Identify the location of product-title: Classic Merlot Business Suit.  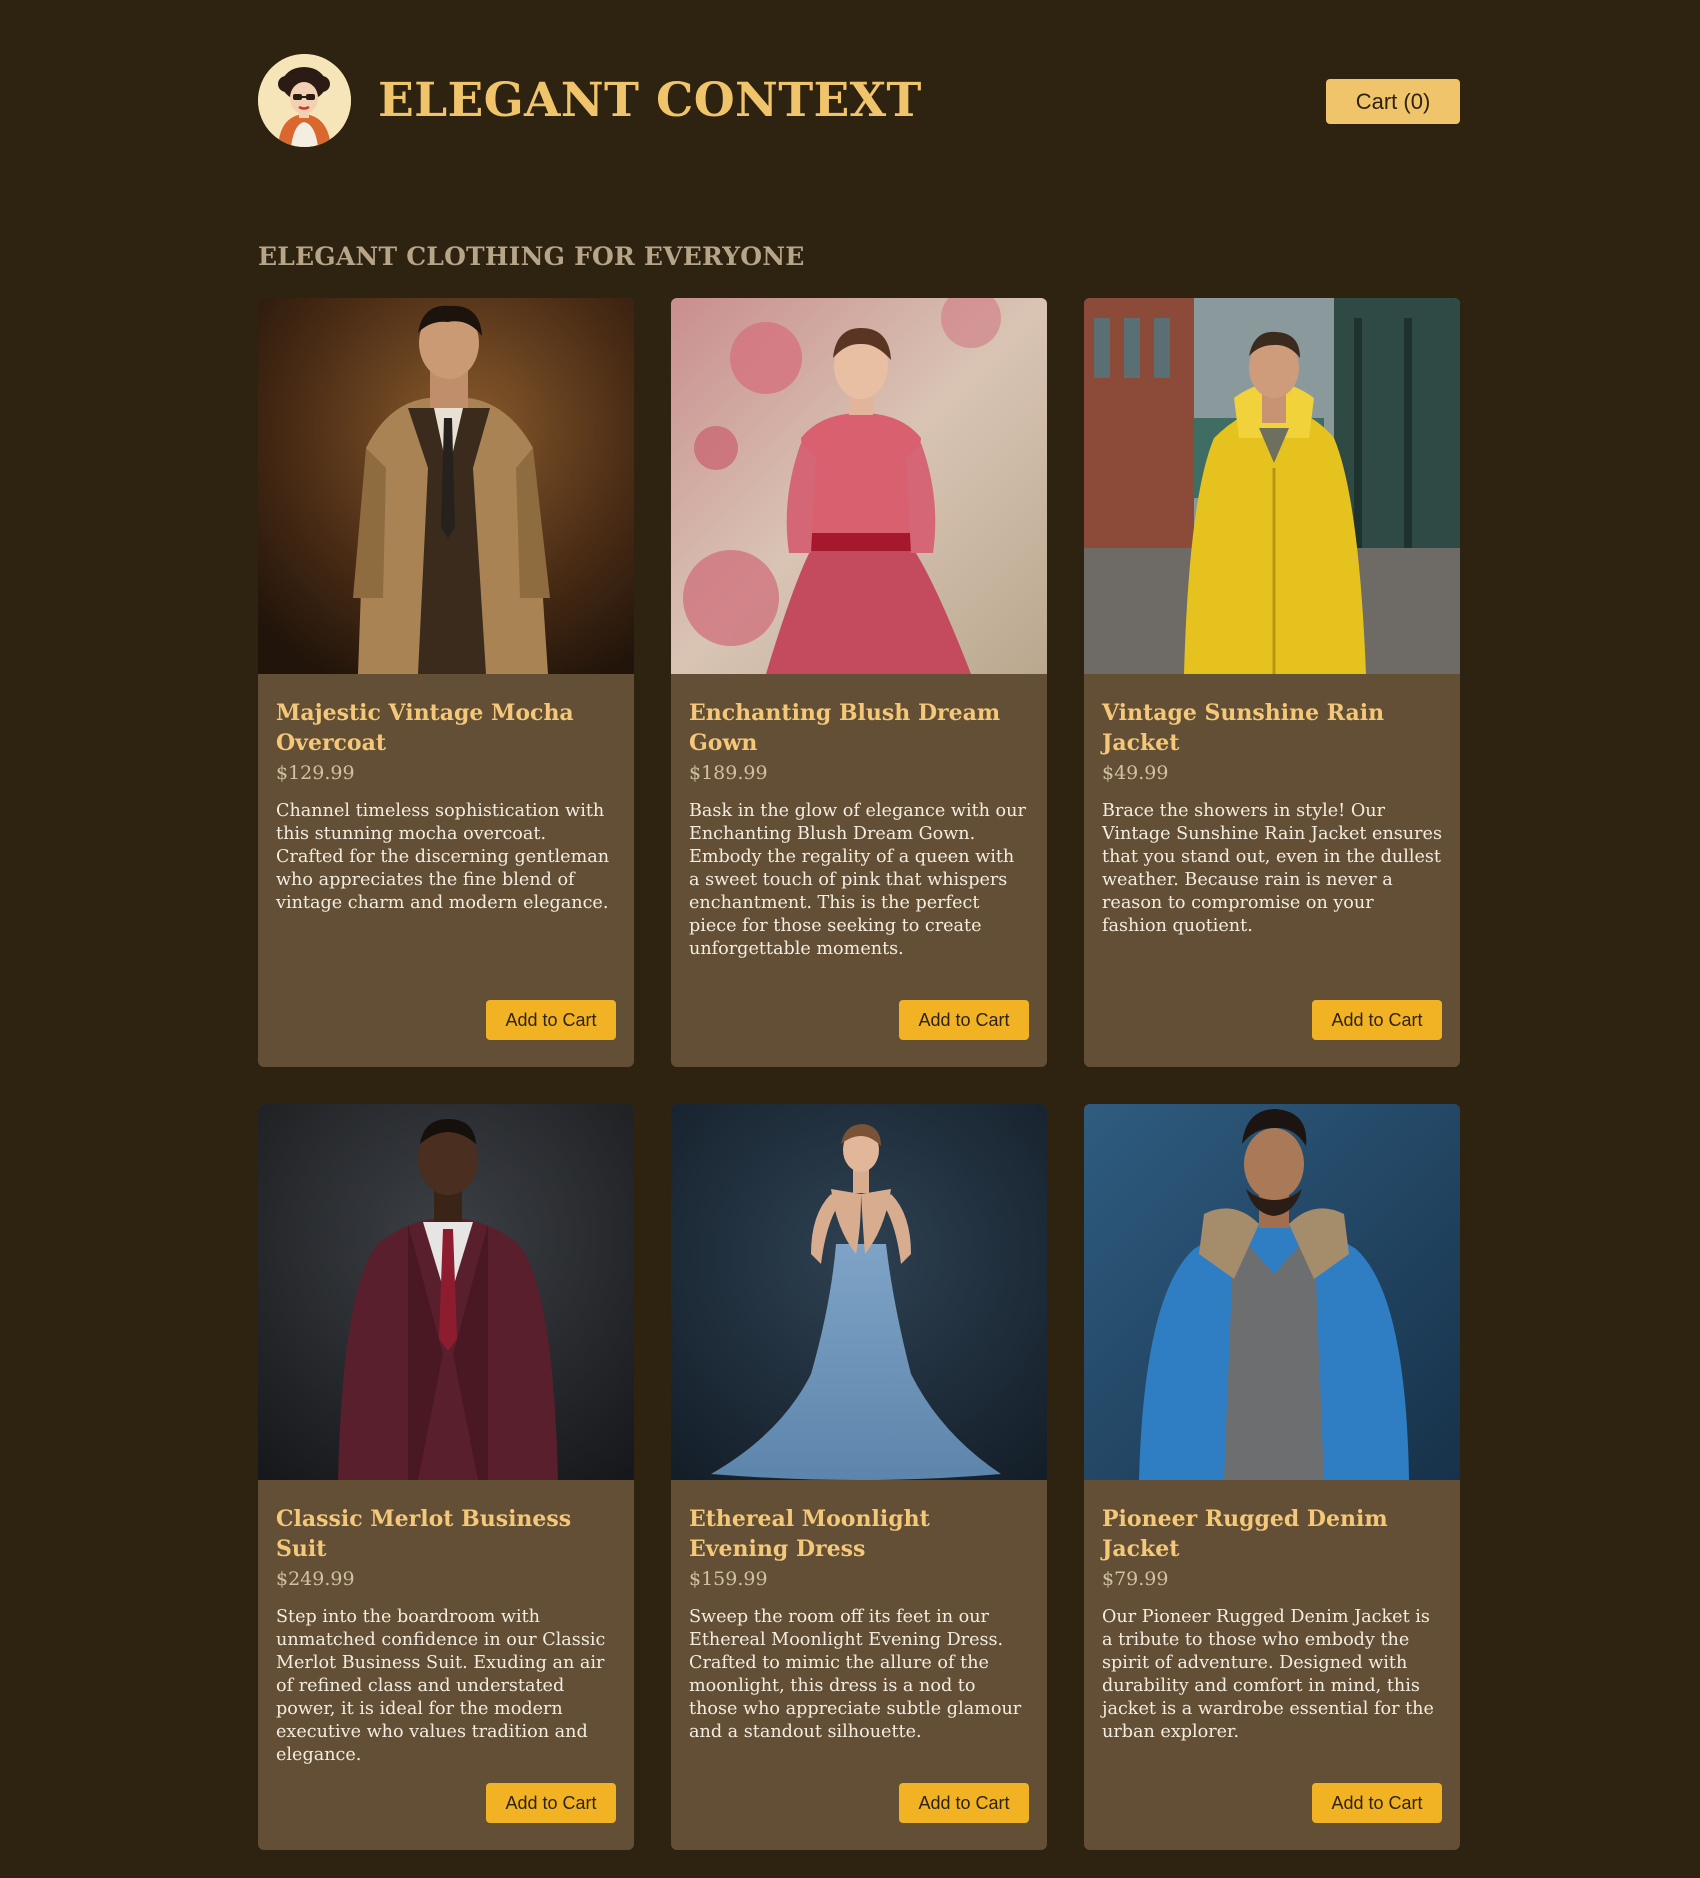
(446, 1534).